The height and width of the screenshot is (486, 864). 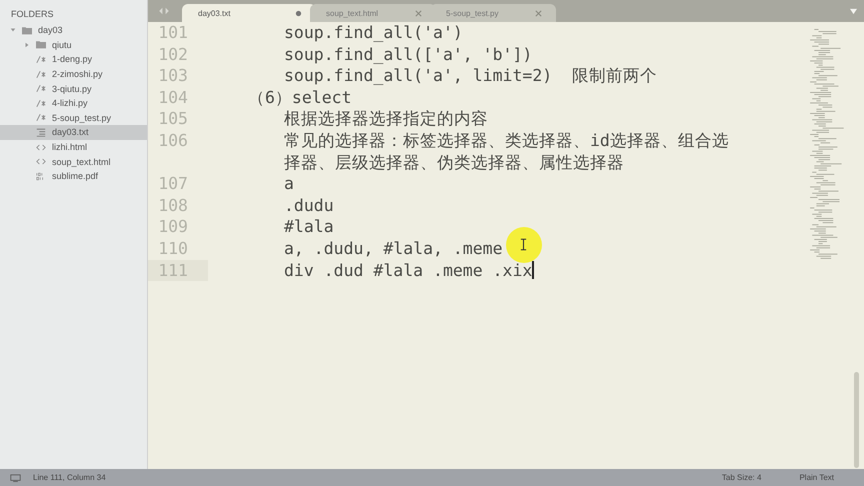 What do you see at coordinates (173, 97) in the screenshot?
I see `line-number: 104` at bounding box center [173, 97].